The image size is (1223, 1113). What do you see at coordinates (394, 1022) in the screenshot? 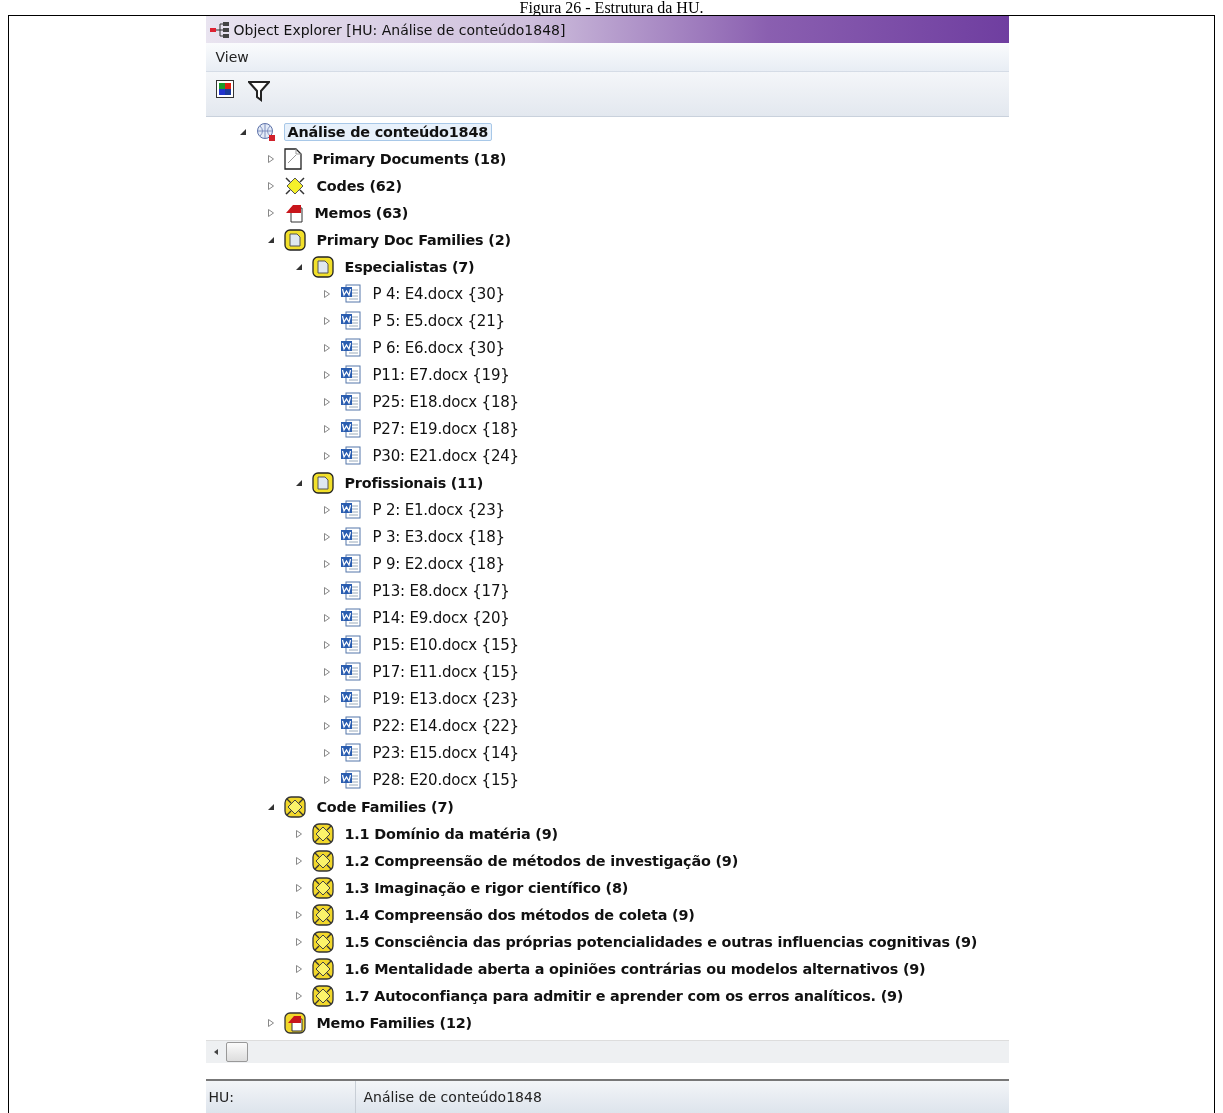
I see `tree-item: Memo Families (12)` at bounding box center [394, 1022].